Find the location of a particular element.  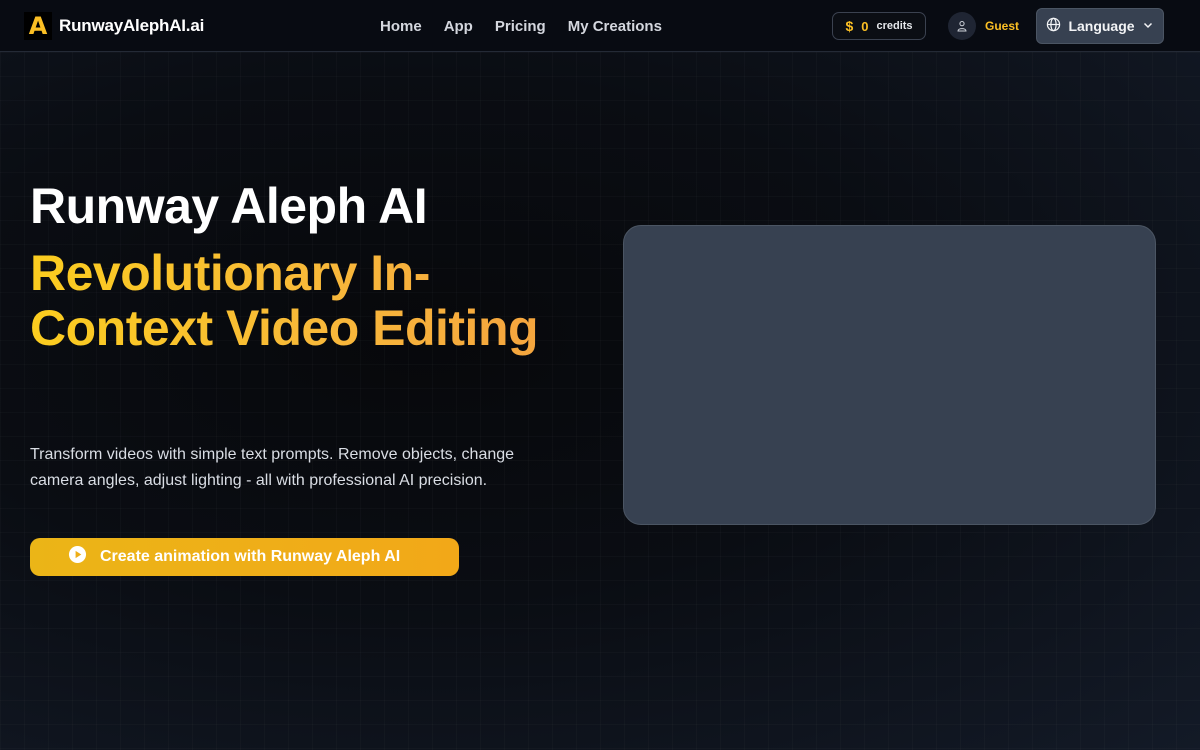

nav-pricing: Pricing is located at coordinates (520, 26).